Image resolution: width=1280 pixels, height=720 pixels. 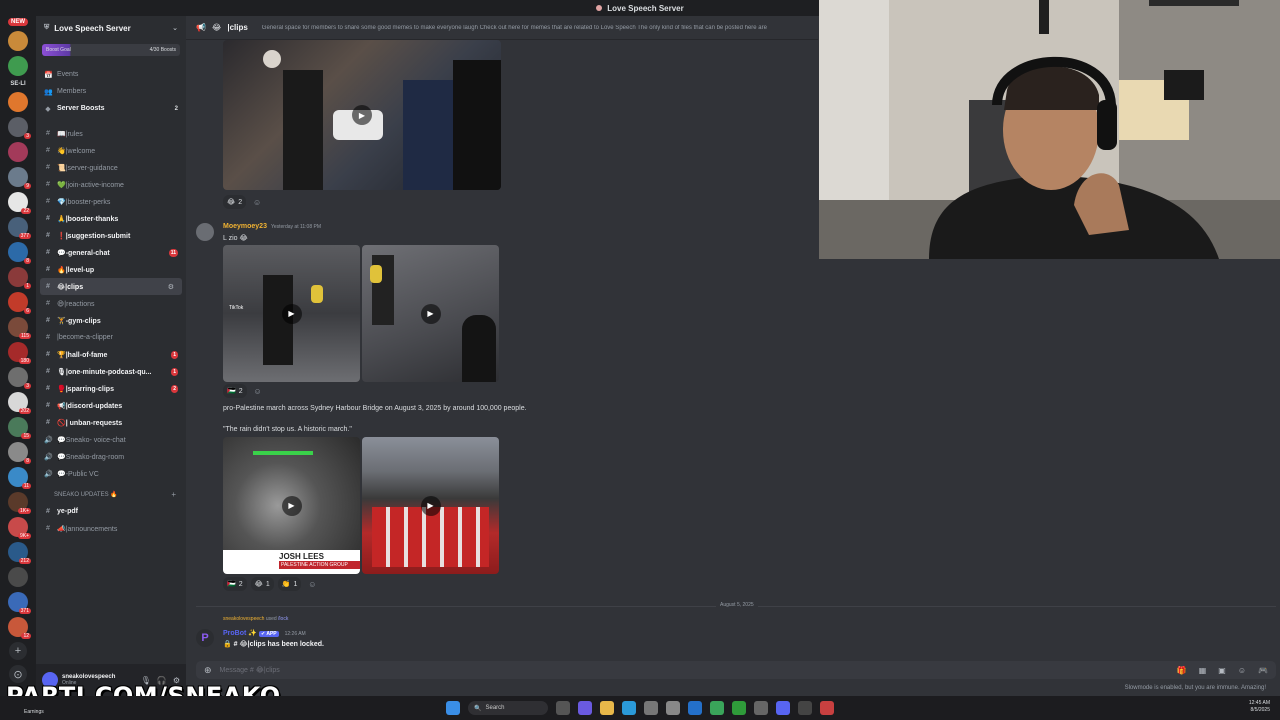 I want to click on settings-icon, so click(x=651, y=708).